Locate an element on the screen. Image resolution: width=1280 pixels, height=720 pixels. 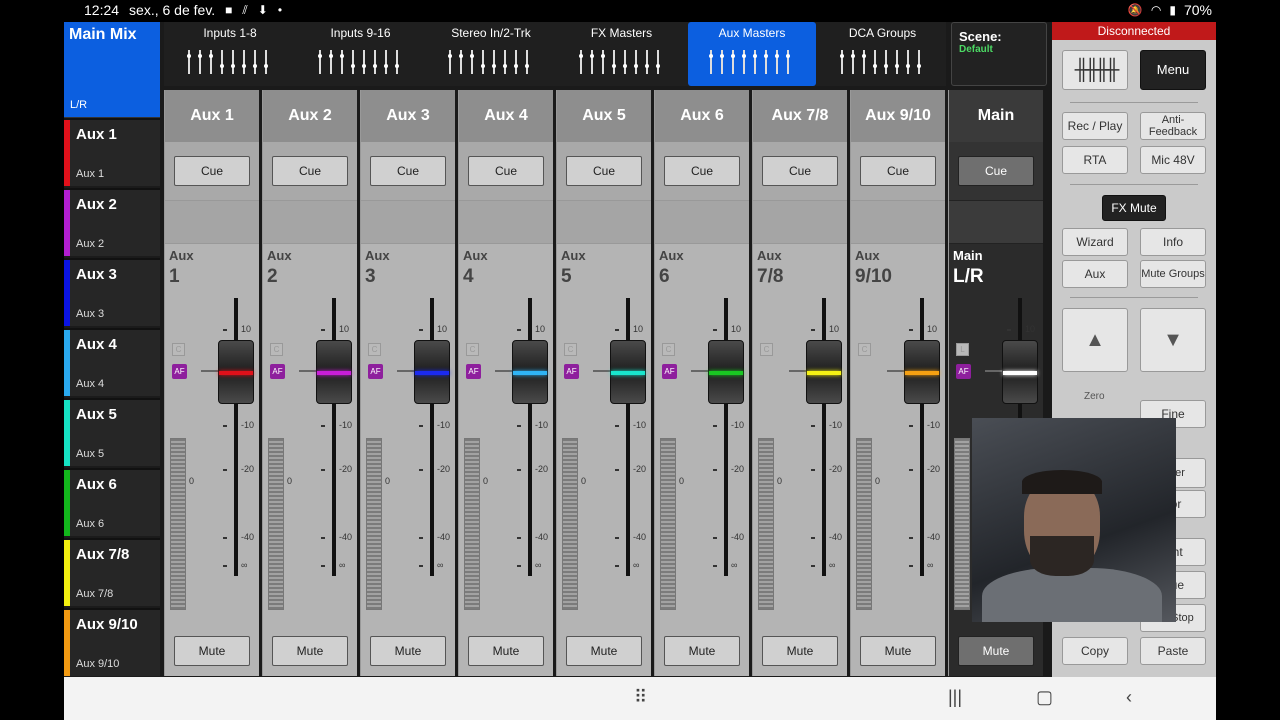
mix-item-6: Aux 6 Aux 6 is located at coordinates (112, 502).